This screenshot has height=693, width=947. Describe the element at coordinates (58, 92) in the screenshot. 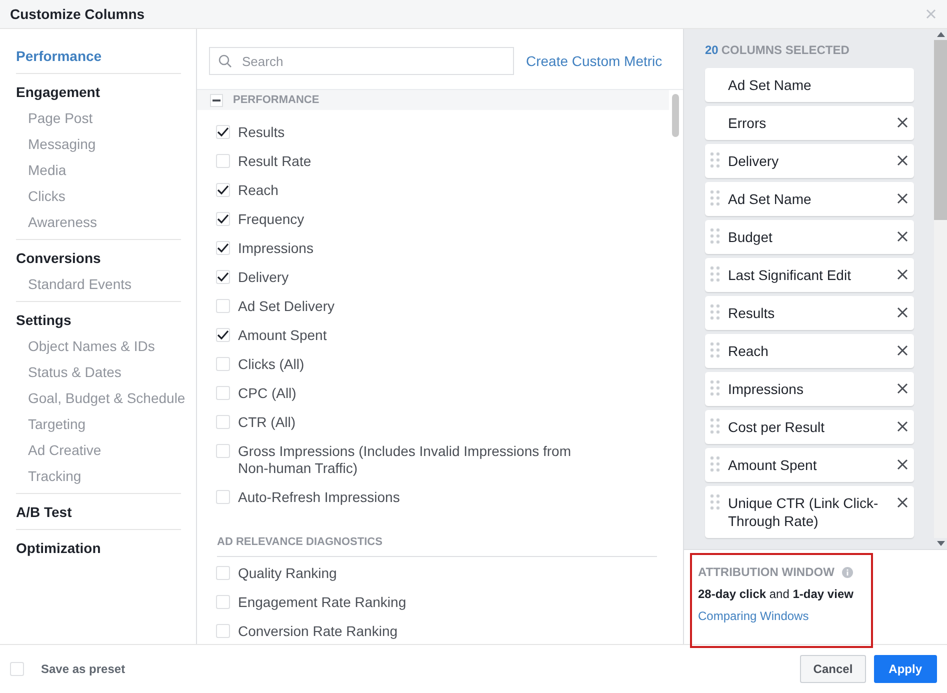

I see `sidebar-category: Engagement` at that location.